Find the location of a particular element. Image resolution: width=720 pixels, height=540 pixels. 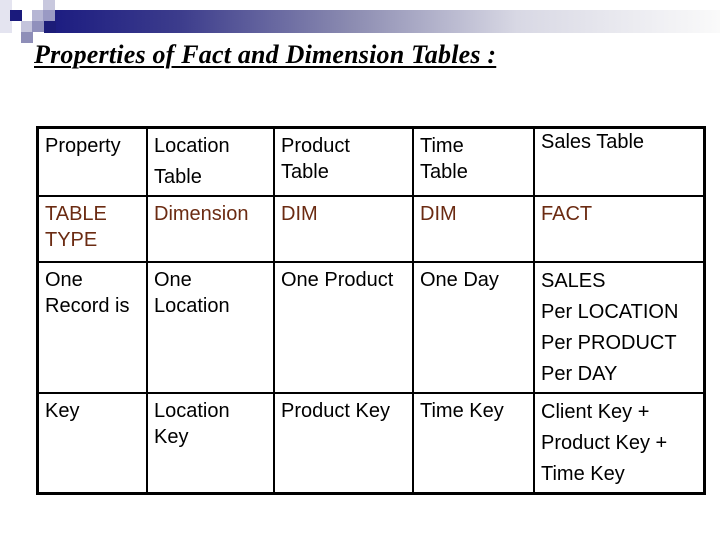

header-cell-property: Property is located at coordinates (92, 161).